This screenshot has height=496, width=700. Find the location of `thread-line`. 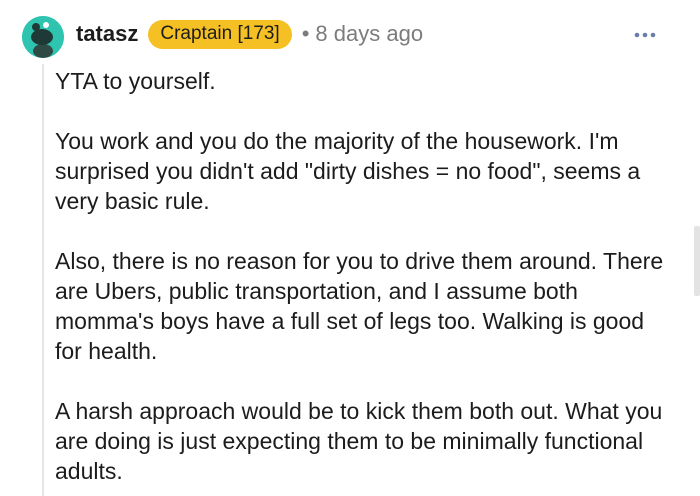

thread-line is located at coordinates (43, 280).